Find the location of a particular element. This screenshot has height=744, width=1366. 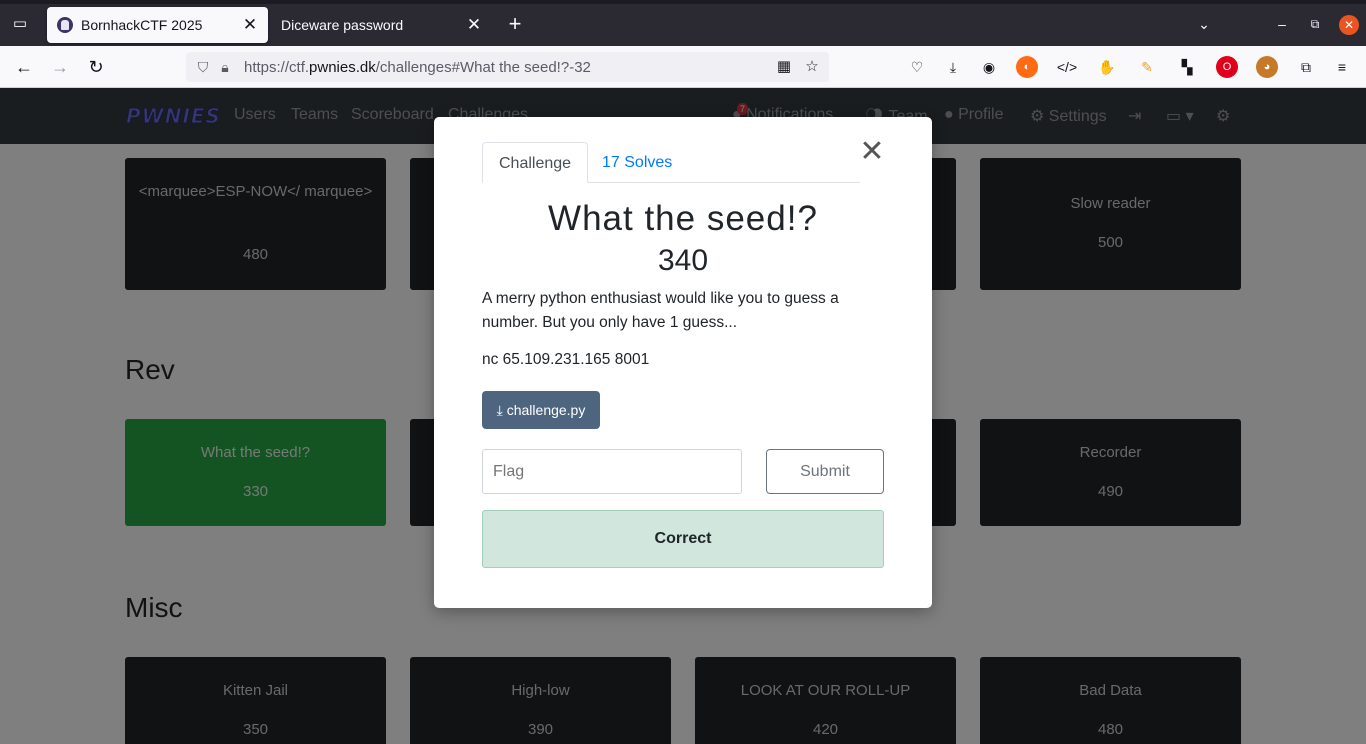

tab-title: Diceware password is located at coordinates (342, 25).